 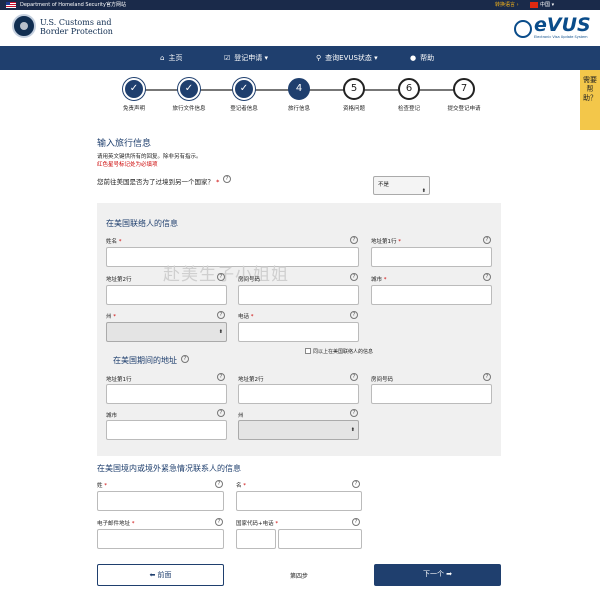 I want to click on step-number: 5, so click(x=354, y=89).